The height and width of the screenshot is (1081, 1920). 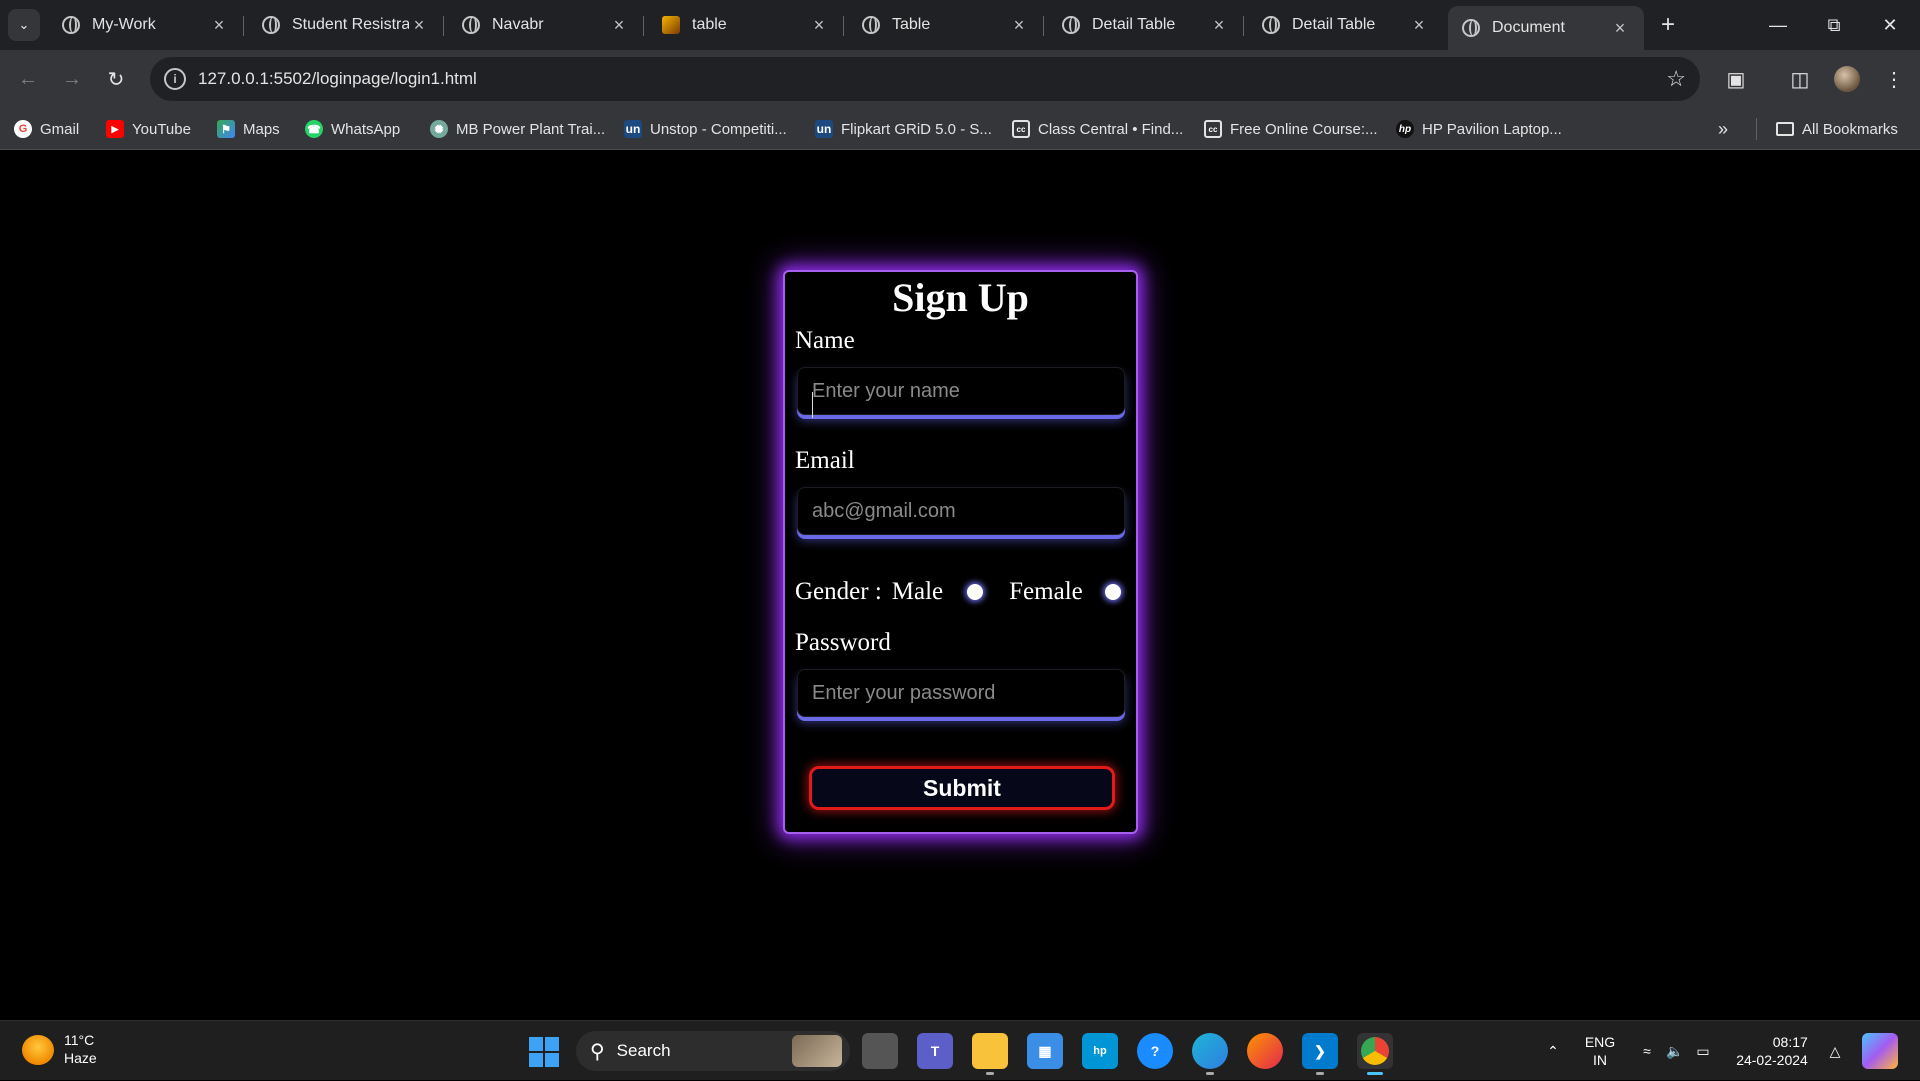 I want to click on teams-icon: T, so click(x=935, y=1051).